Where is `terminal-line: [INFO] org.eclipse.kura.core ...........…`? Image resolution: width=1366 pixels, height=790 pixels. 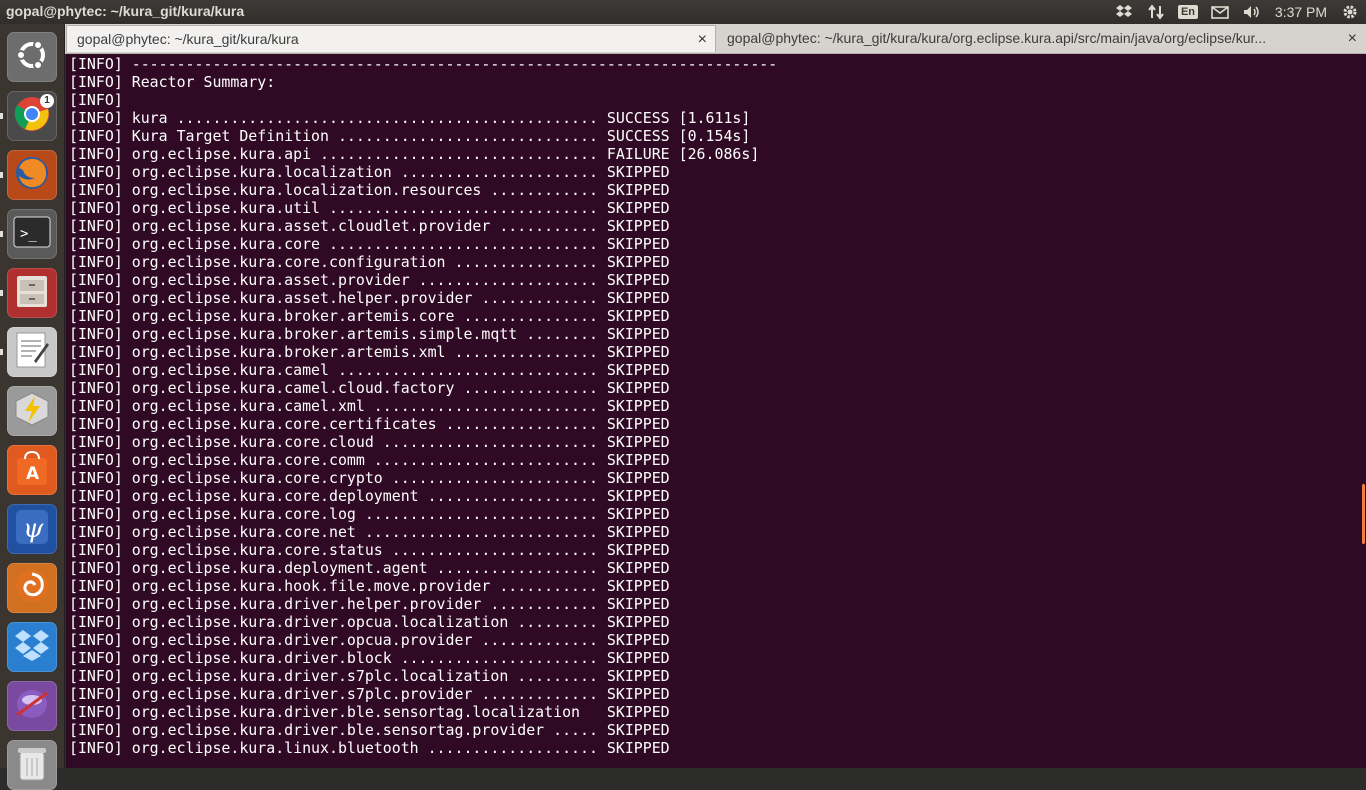
terminal-line: [INFO] org.eclipse.kura.core ...........… is located at coordinates (369, 244).